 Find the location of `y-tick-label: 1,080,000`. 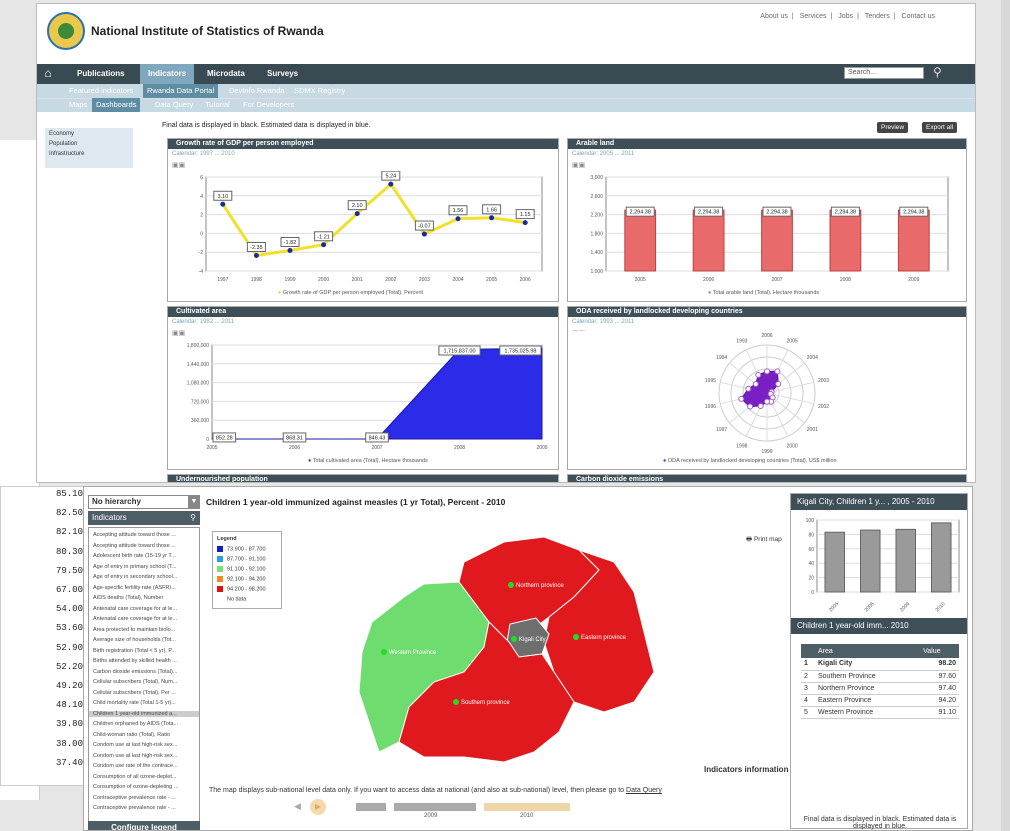

y-tick-label: 1,080,000 is located at coordinates (198, 384).